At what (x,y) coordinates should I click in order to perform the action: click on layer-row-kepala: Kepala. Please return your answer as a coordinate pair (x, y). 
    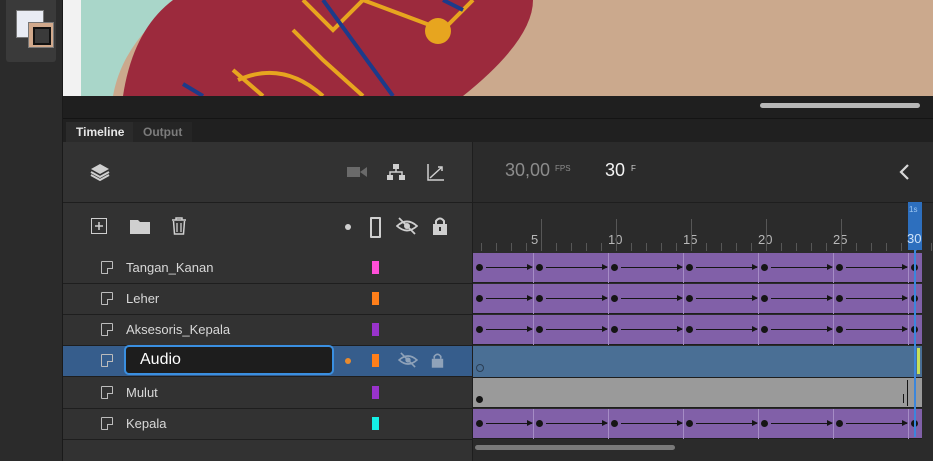
    Looking at the image, I should click on (267, 424).